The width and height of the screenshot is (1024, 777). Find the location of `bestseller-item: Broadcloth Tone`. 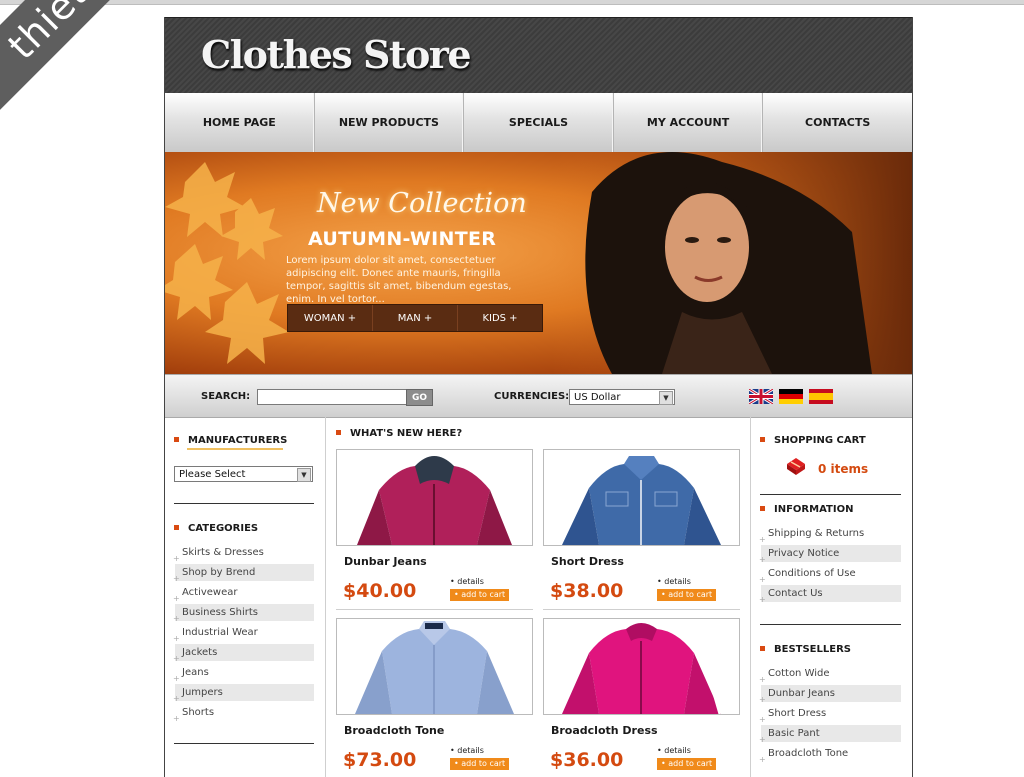

bestseller-item: Broadcloth Tone is located at coordinates (830, 756).